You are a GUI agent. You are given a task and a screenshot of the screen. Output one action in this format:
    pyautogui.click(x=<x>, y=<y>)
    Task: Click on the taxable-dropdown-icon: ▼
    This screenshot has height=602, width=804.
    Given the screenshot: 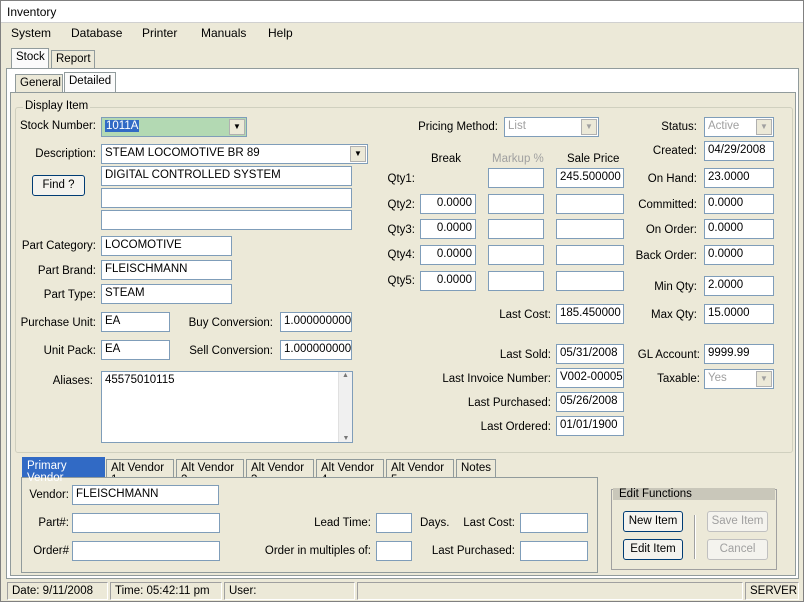 What is the action you would take?
    pyautogui.click(x=764, y=379)
    